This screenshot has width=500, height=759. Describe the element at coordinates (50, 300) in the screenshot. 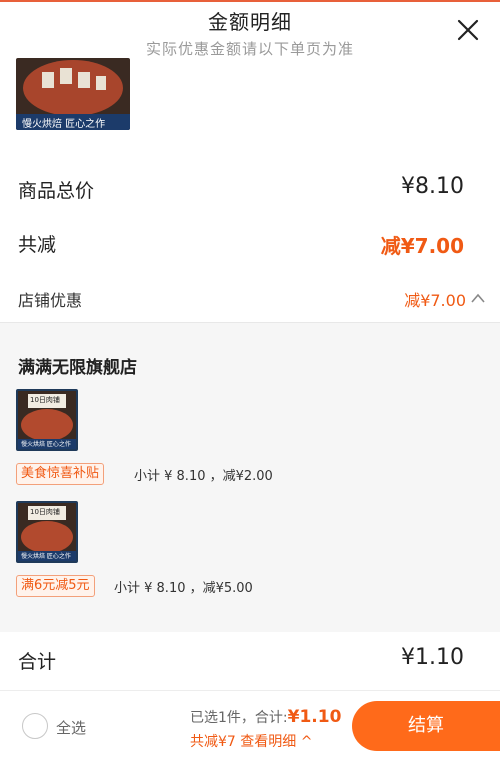

I see `store-discount-label: 店铺优惠` at that location.